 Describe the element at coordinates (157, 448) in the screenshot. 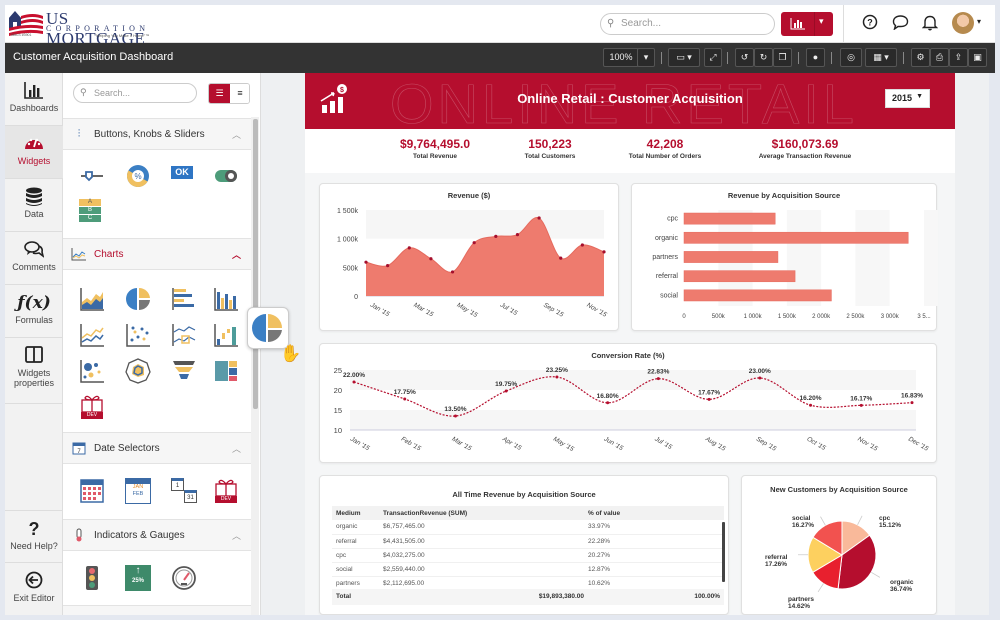

I see `section-date-selectors: 7 Date Selectors ︿` at that location.